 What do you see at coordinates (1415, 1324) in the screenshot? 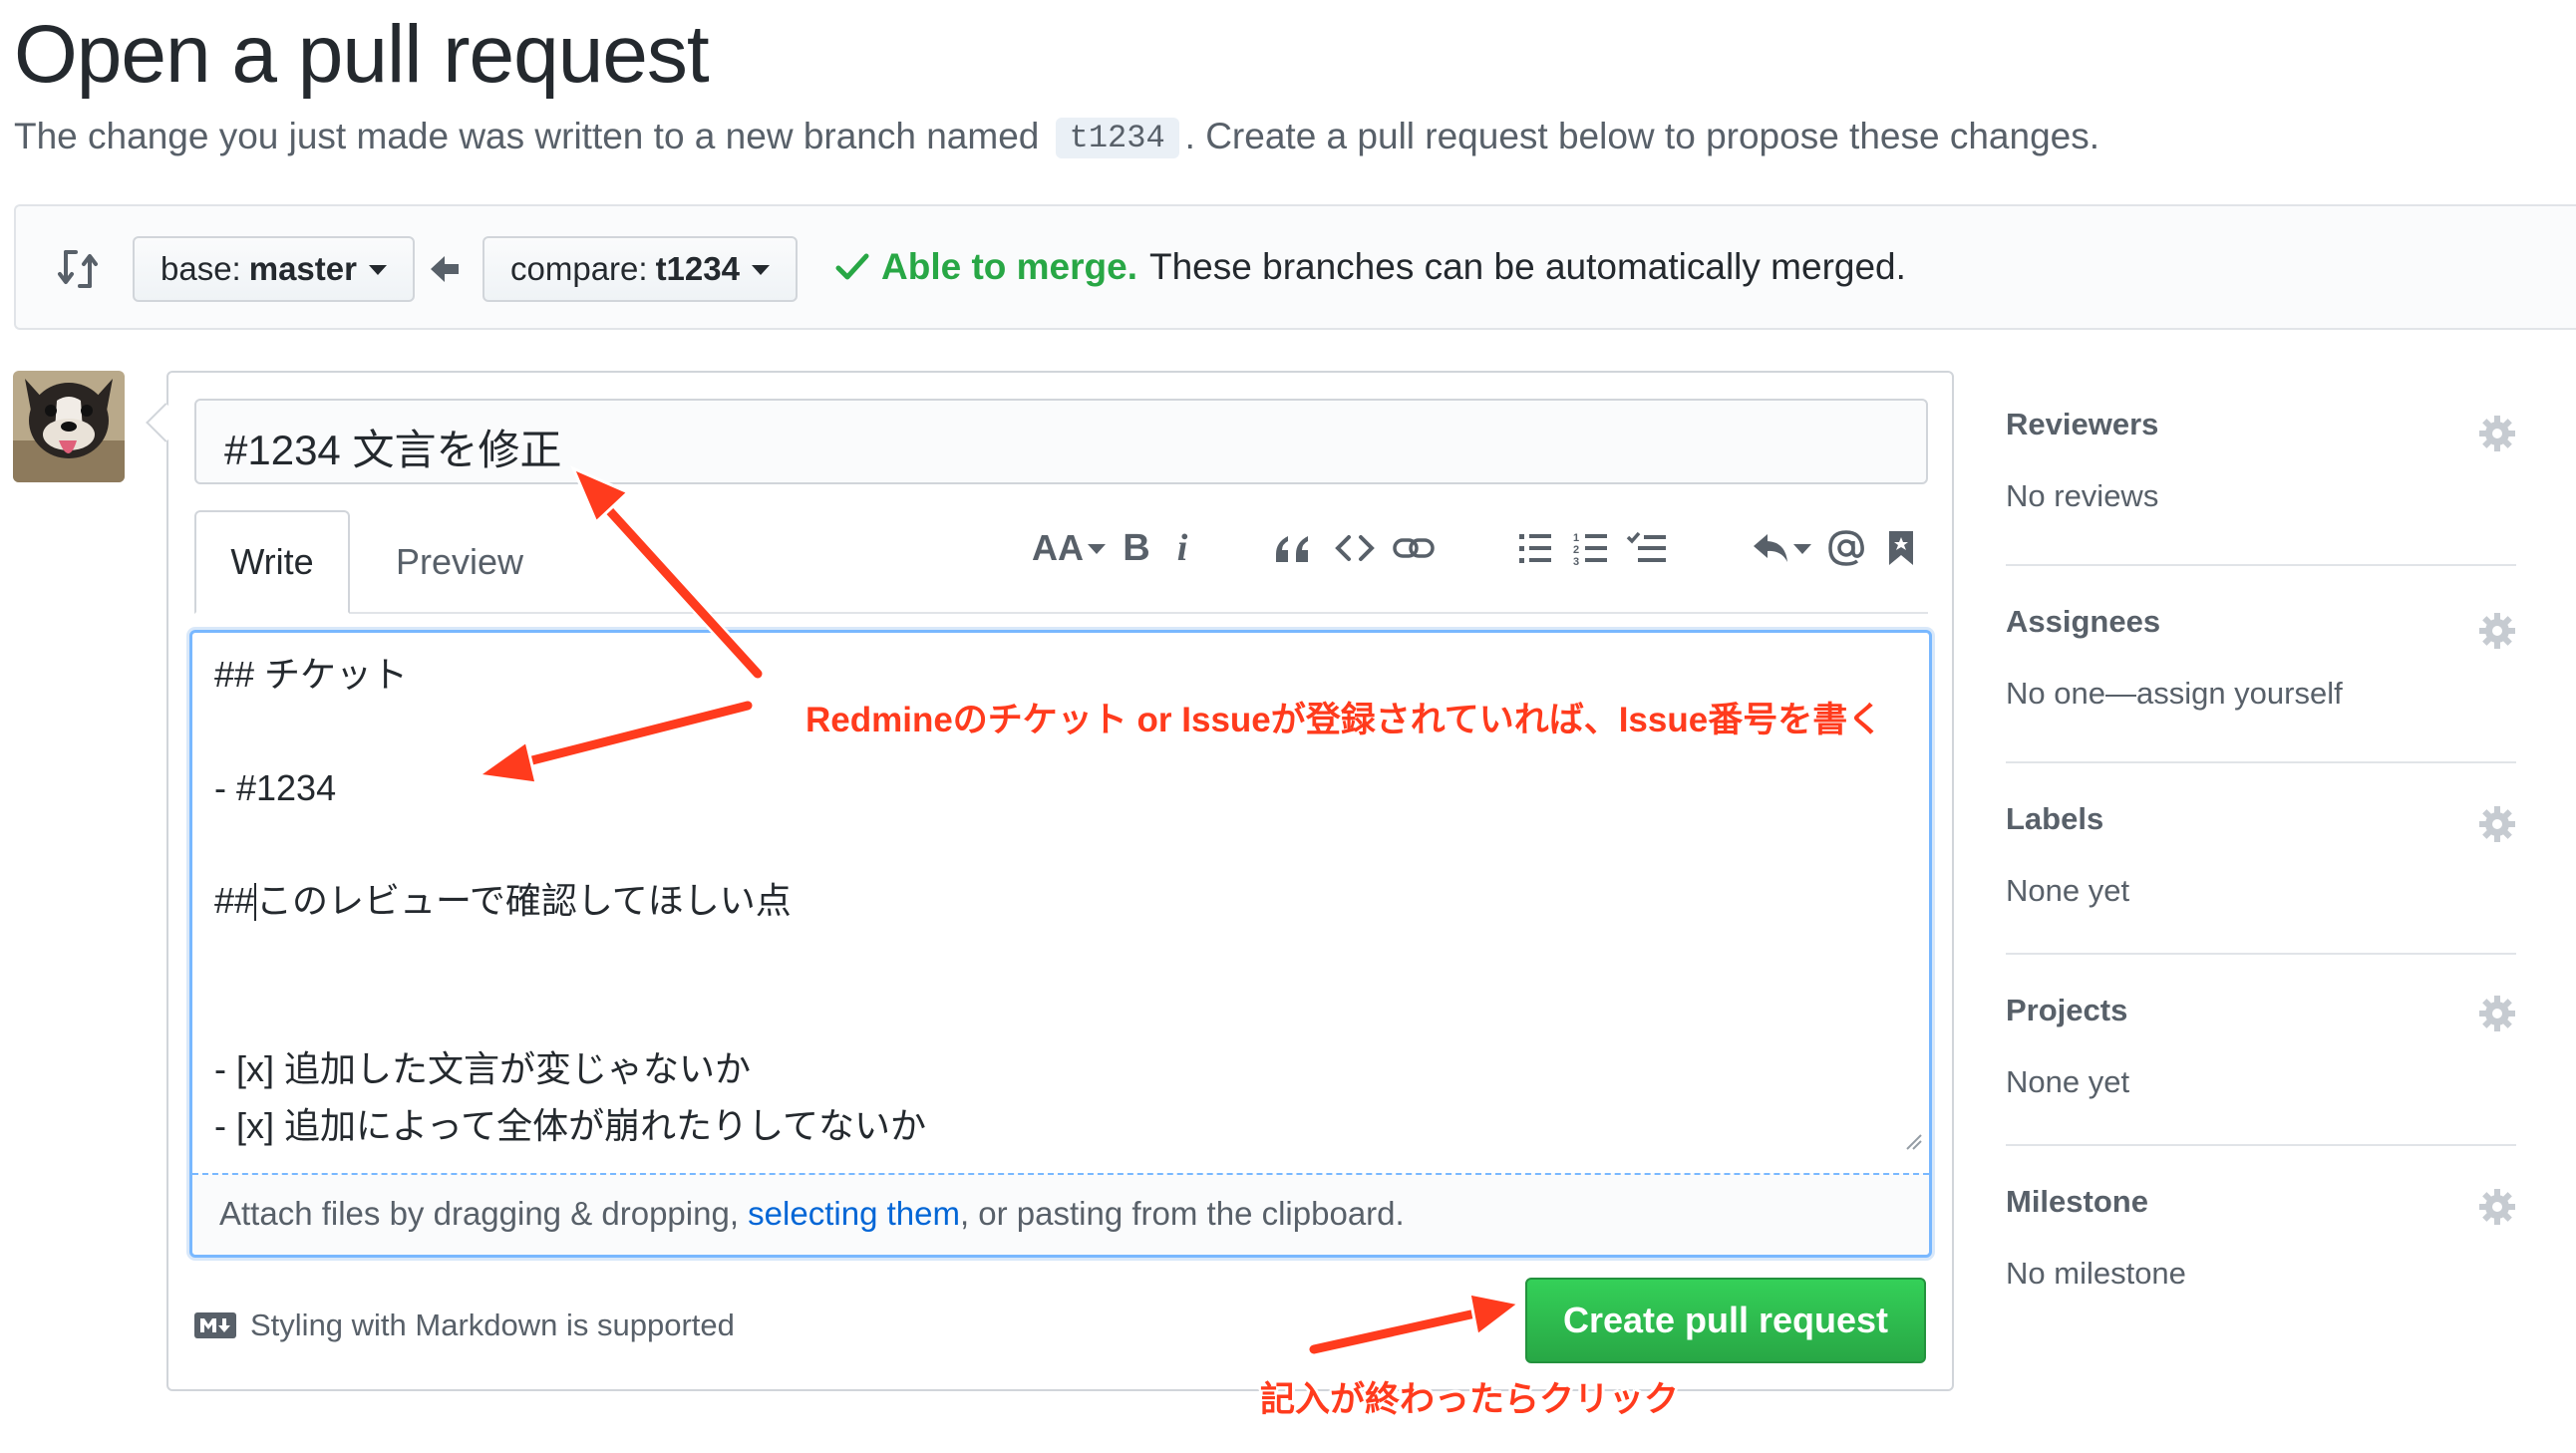
I see `arrow-to-create-button` at bounding box center [1415, 1324].